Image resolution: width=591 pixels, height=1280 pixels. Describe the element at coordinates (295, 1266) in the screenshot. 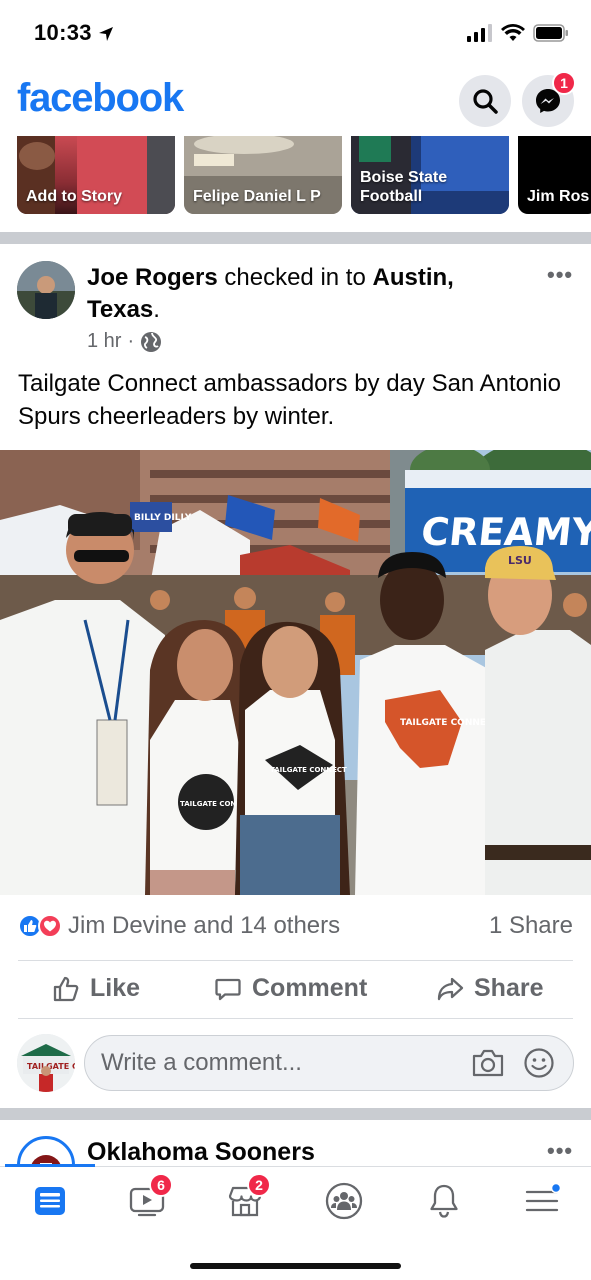

I see `home-indicator` at that location.